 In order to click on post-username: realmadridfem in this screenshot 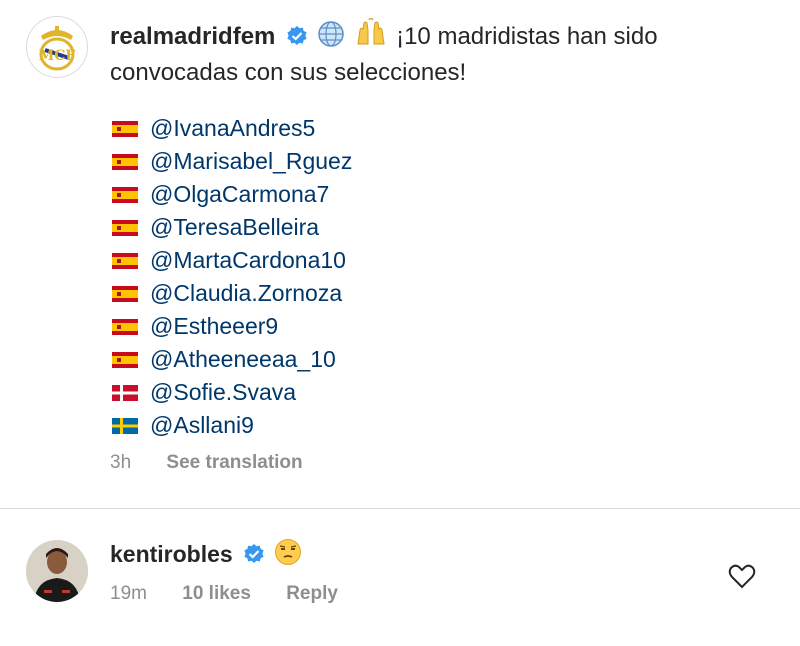, I will do `click(192, 36)`.